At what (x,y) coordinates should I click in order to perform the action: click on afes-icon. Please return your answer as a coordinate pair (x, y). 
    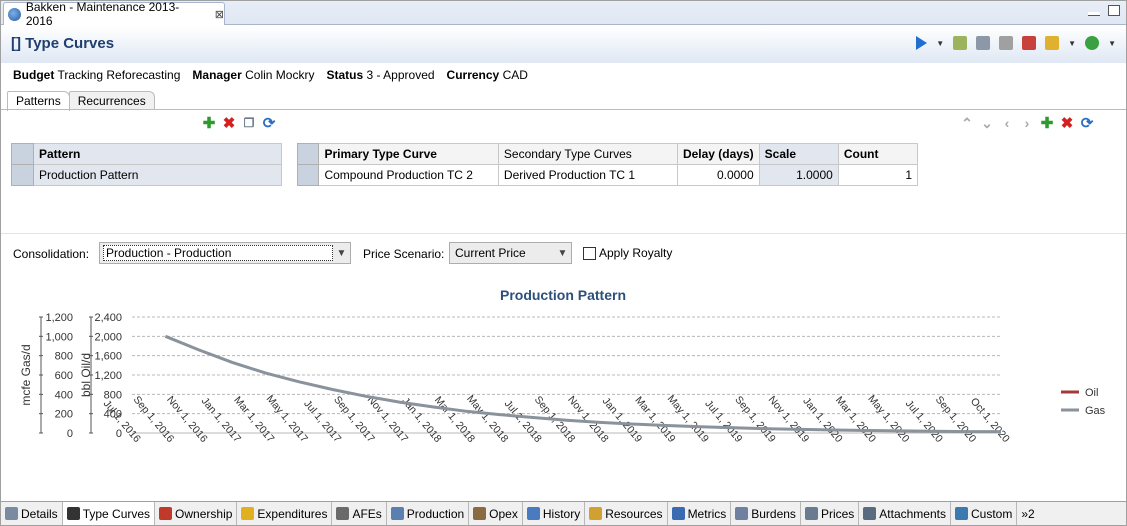
    Looking at the image, I should click on (343, 513).